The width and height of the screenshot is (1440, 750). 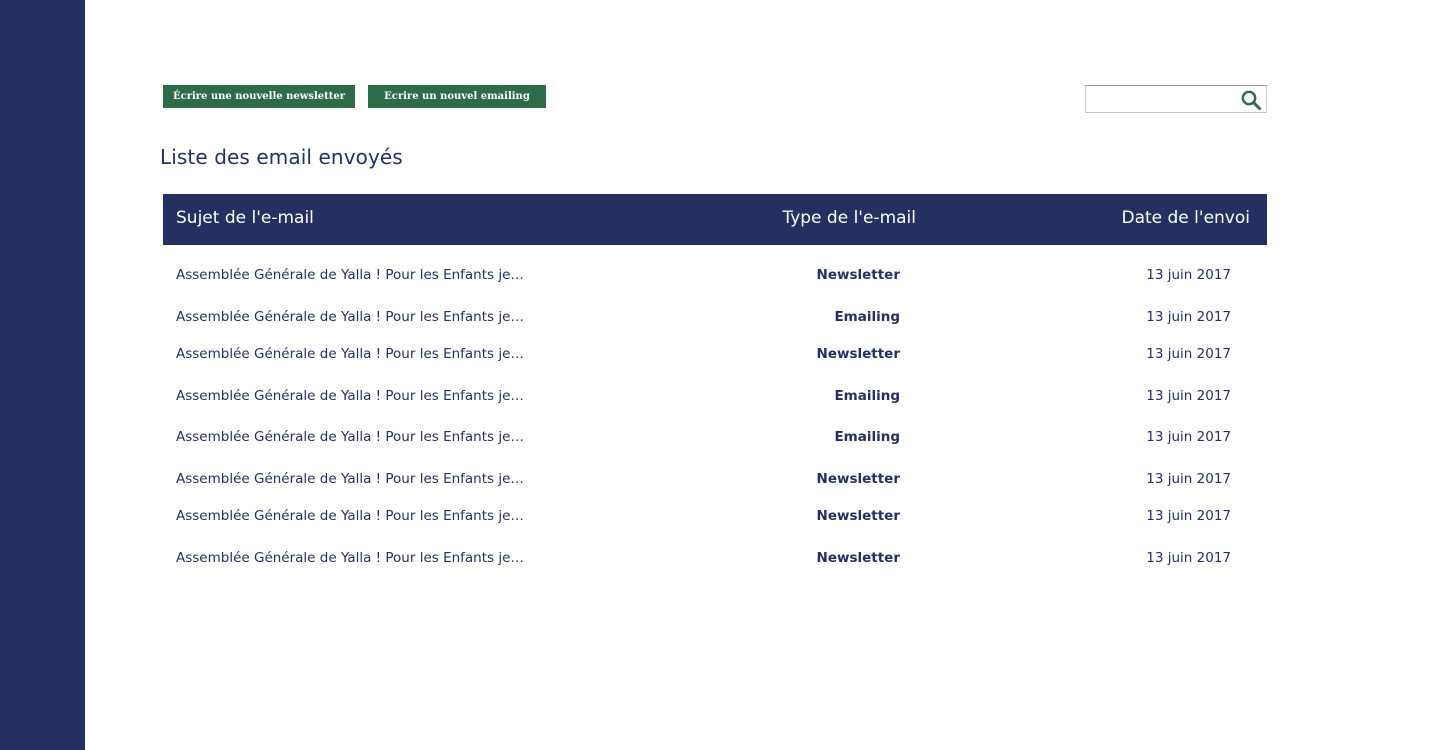 What do you see at coordinates (457, 96) in the screenshot?
I see `new-emailing-button: Ecrire un nouvel emailing` at bounding box center [457, 96].